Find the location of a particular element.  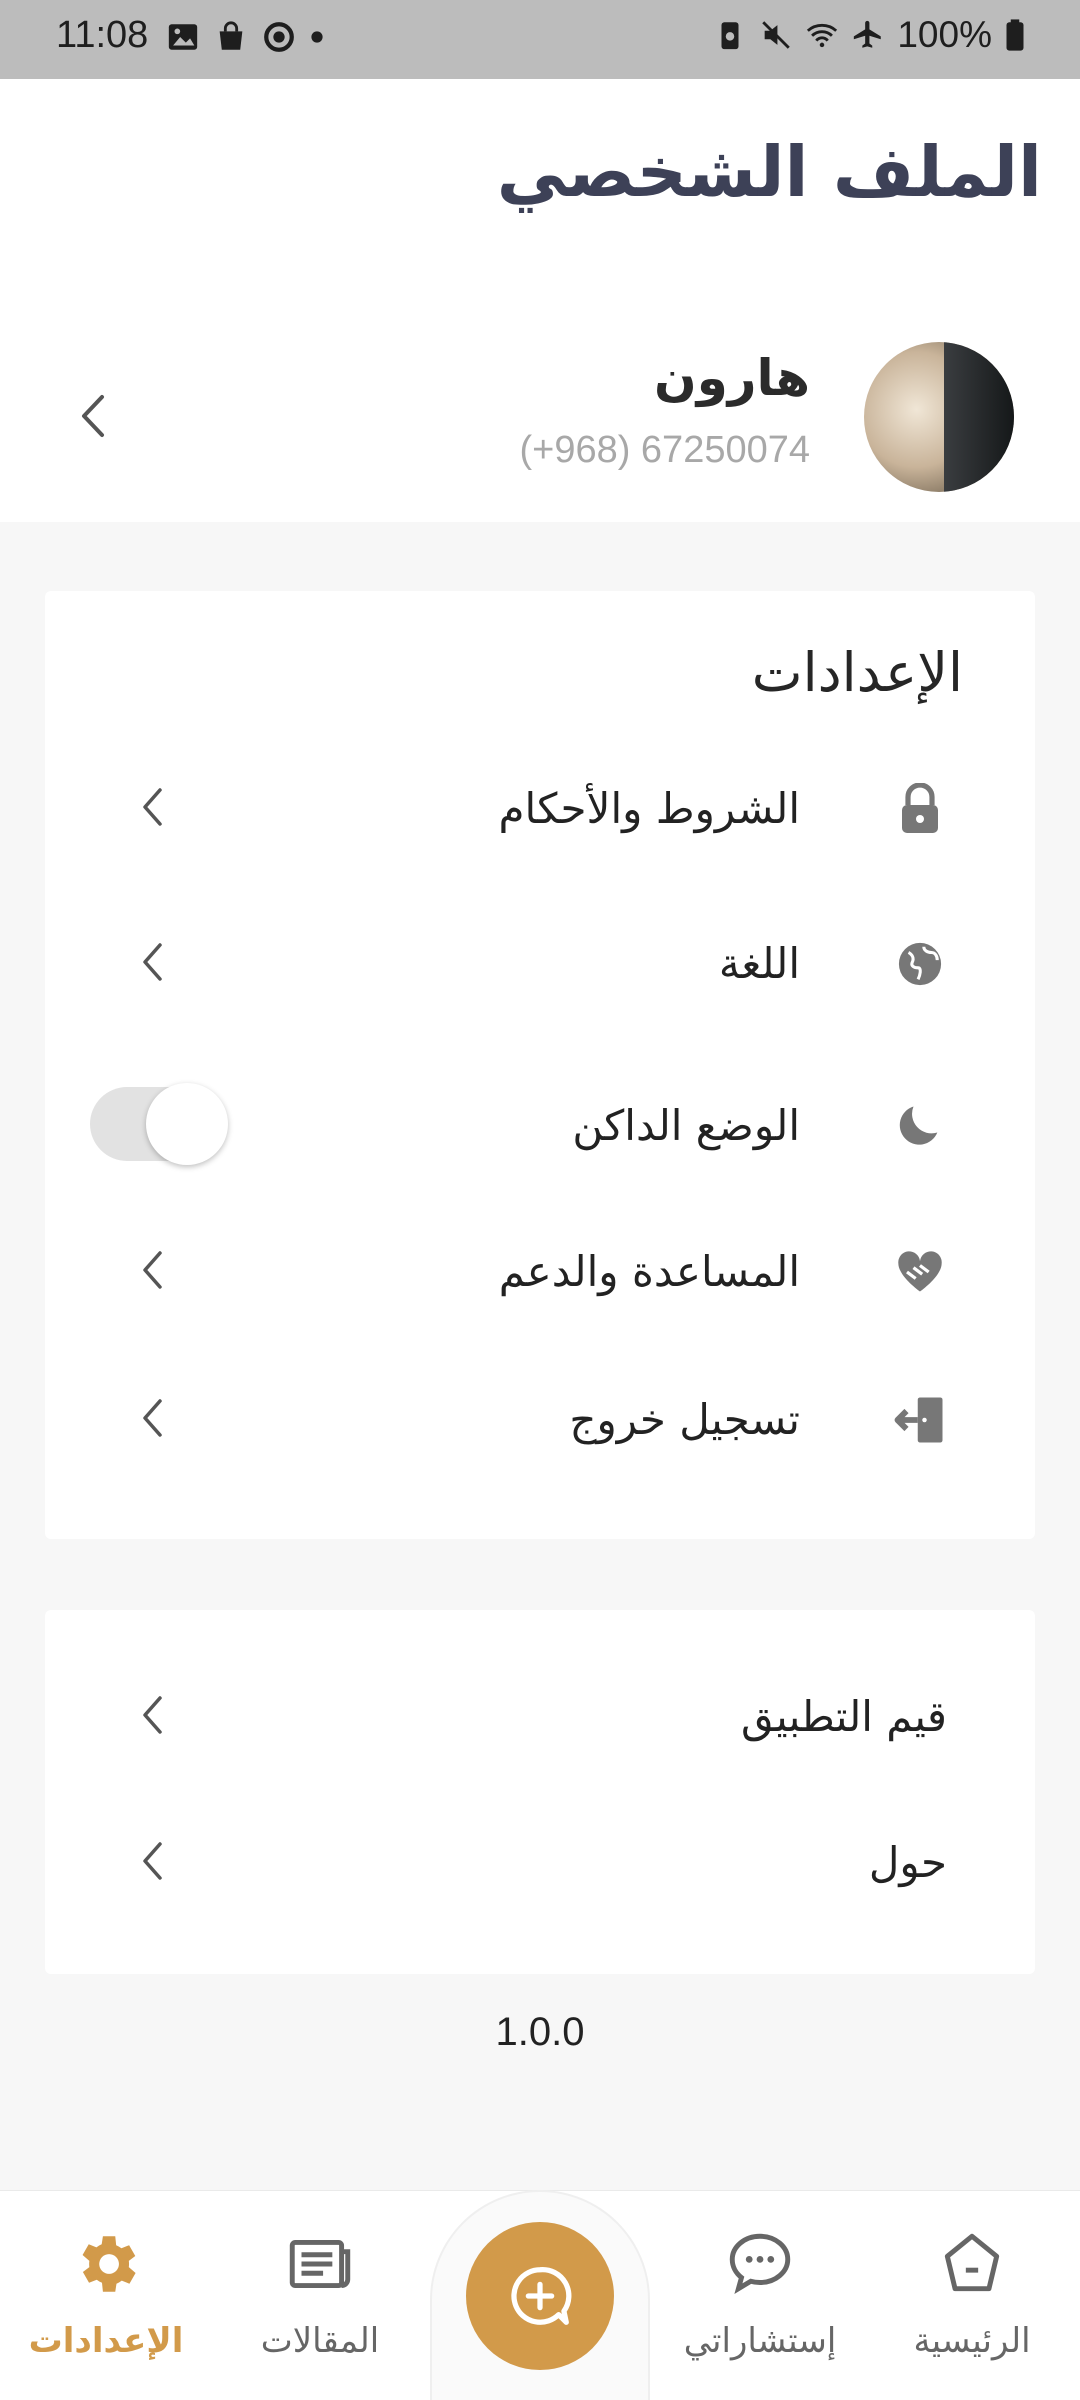

page-title: الملف الشخصي is located at coordinates (769, 172).